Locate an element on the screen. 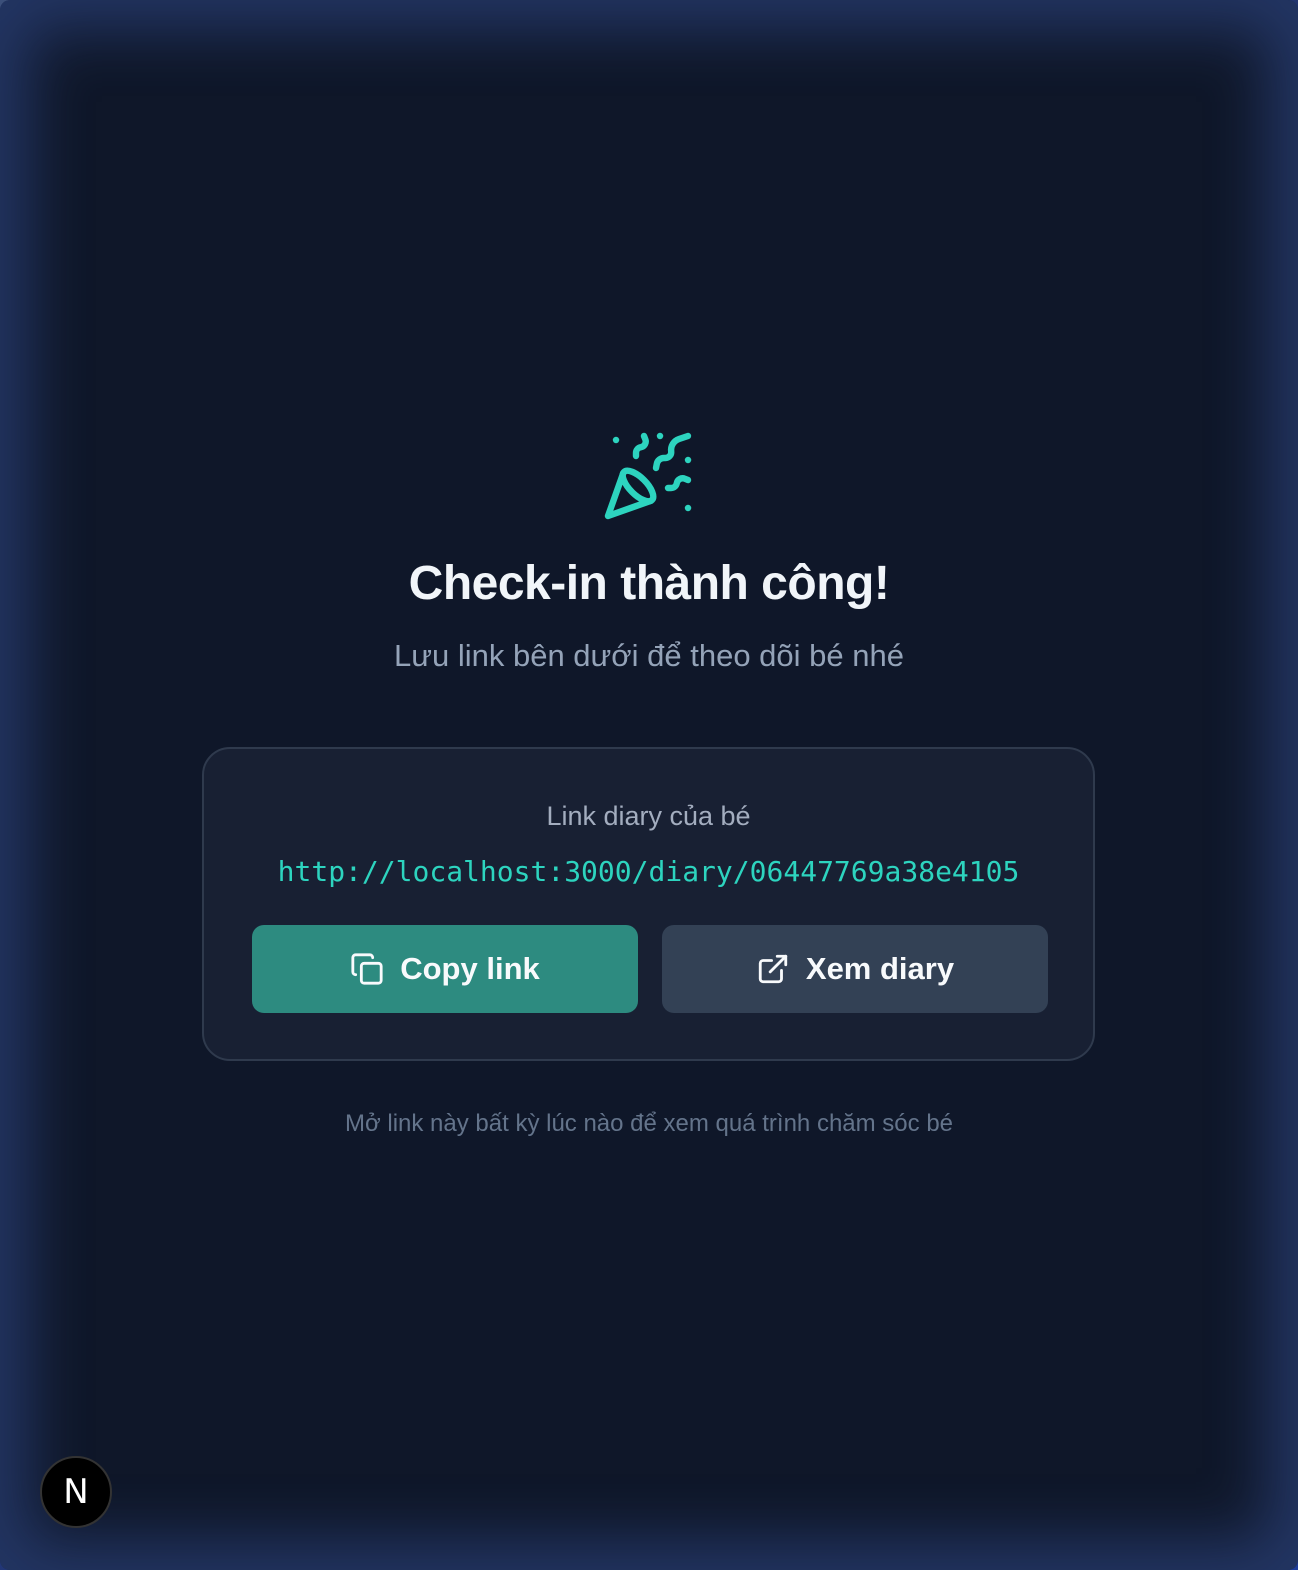 This screenshot has width=1298, height=1570. copy-link-button: Copy link is located at coordinates (445, 969).